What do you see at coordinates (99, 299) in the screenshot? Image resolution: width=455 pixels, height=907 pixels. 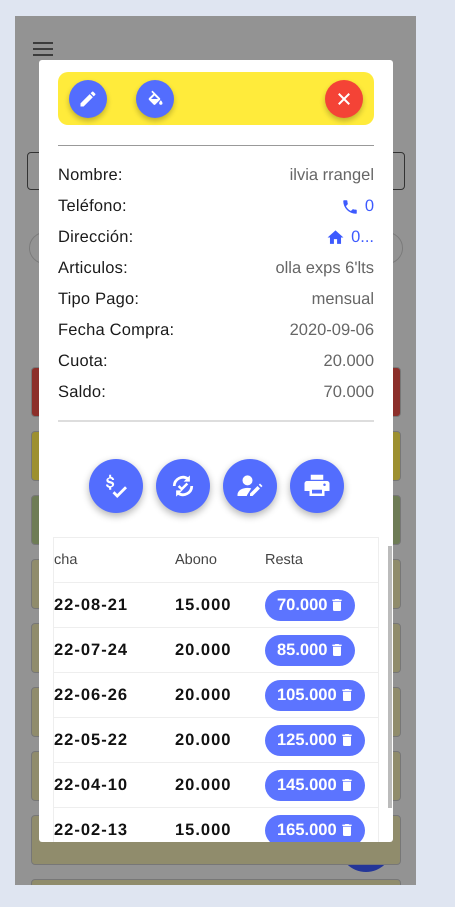 I see `detail-label: Tipo Pago:` at bounding box center [99, 299].